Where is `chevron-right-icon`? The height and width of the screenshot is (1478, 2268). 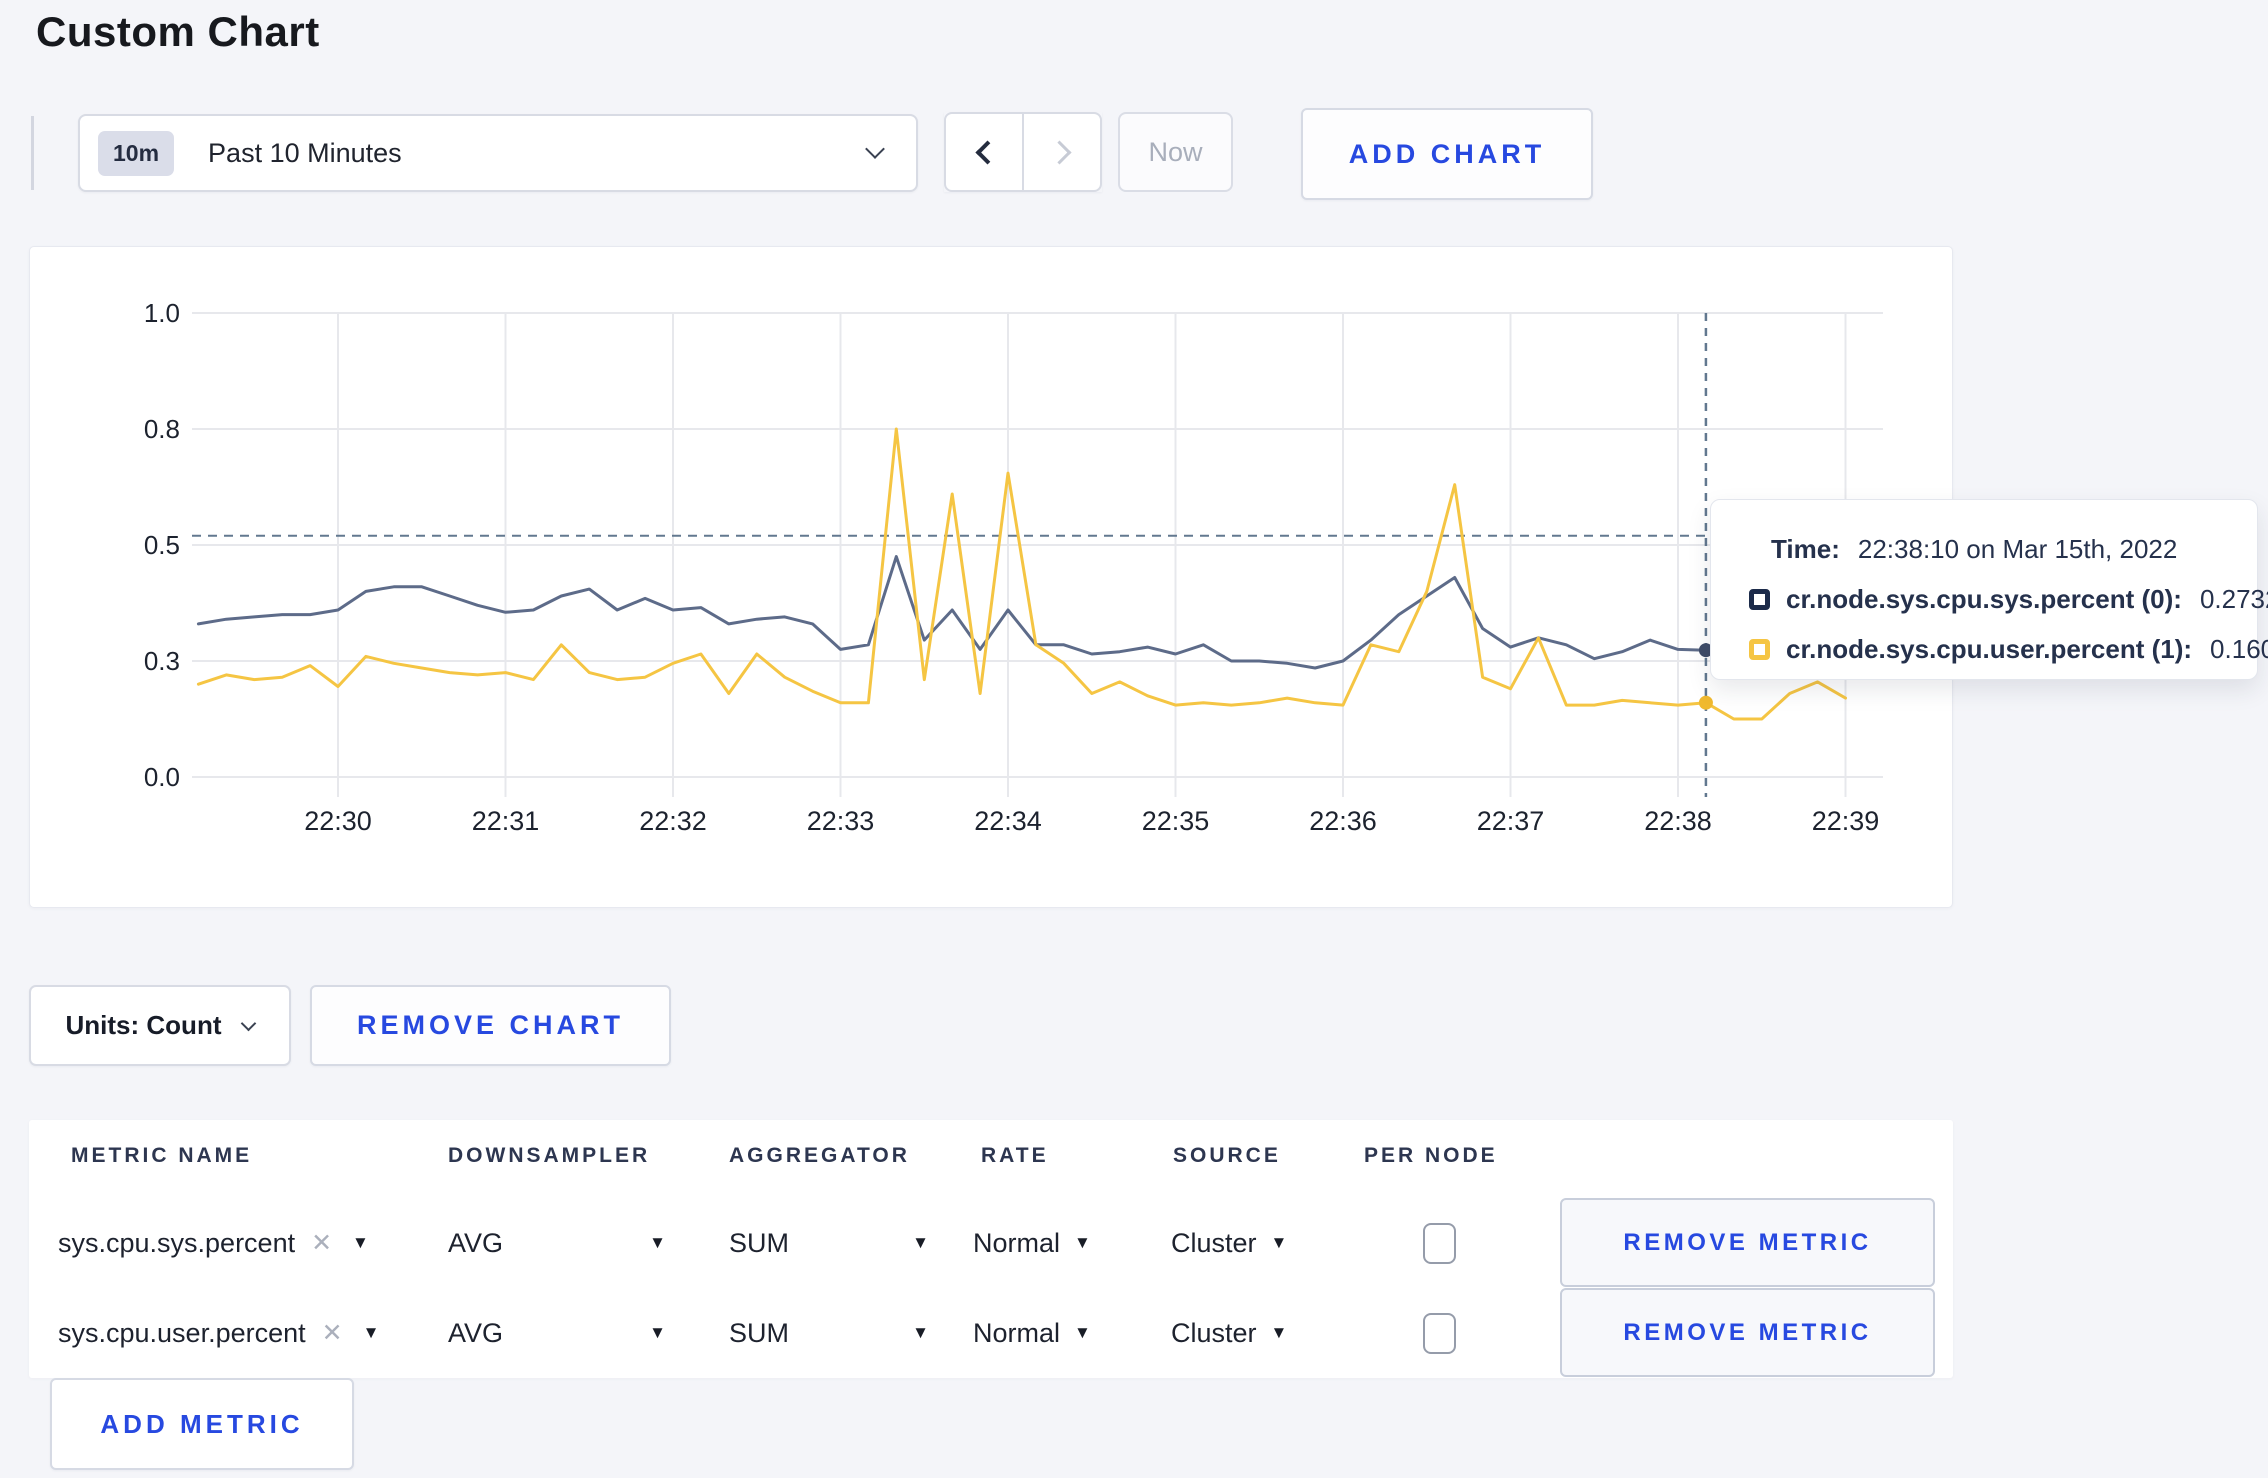
chevron-right-icon is located at coordinates (1059, 152).